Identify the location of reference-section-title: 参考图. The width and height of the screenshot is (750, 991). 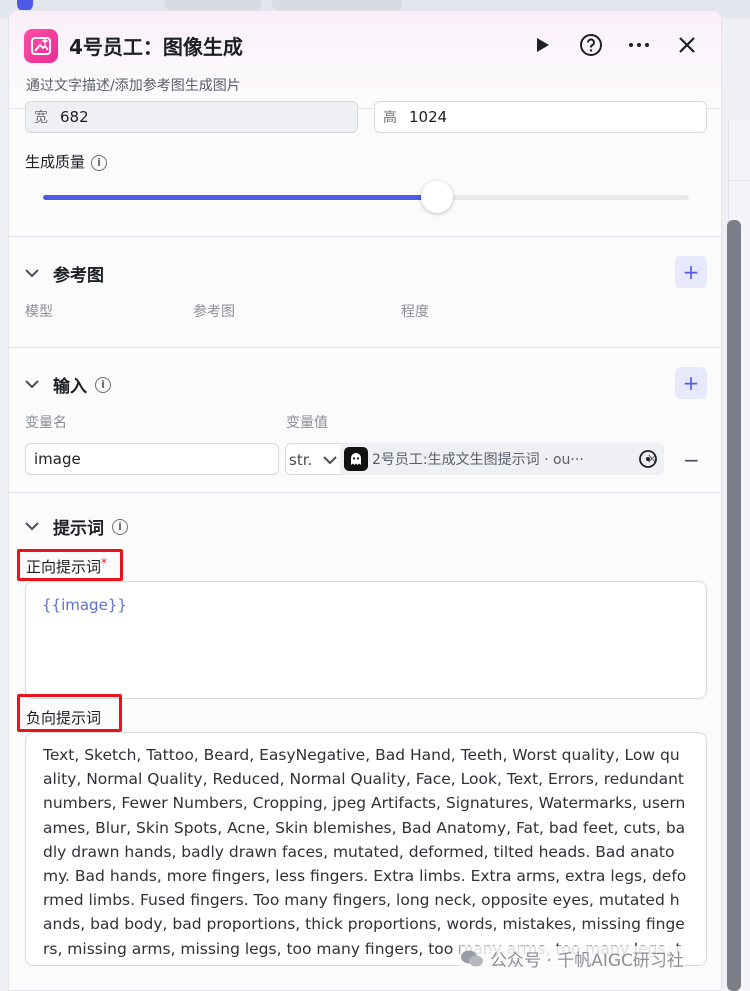
(78, 276).